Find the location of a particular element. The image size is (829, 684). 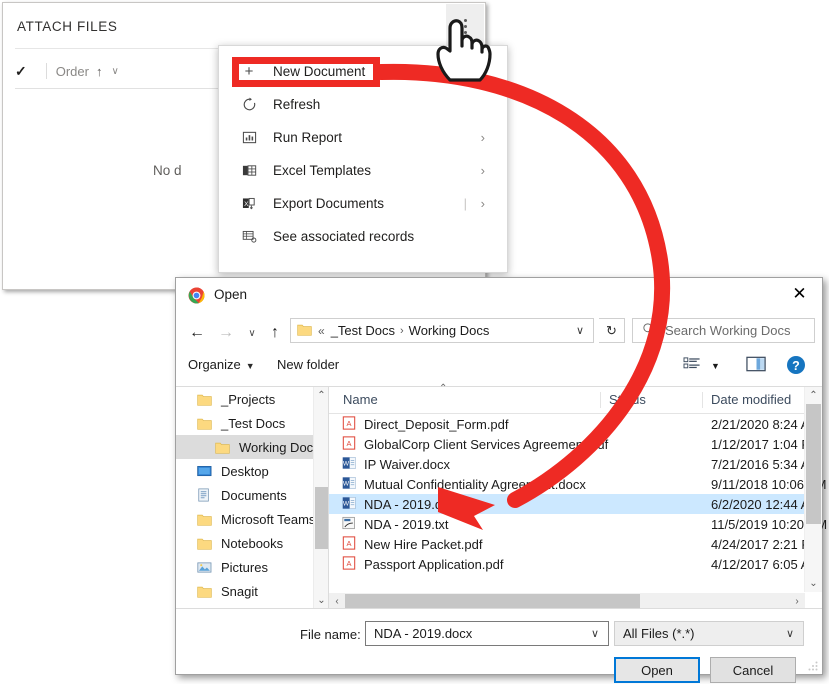

change-view-button: ▼ is located at coordinates (701, 366).